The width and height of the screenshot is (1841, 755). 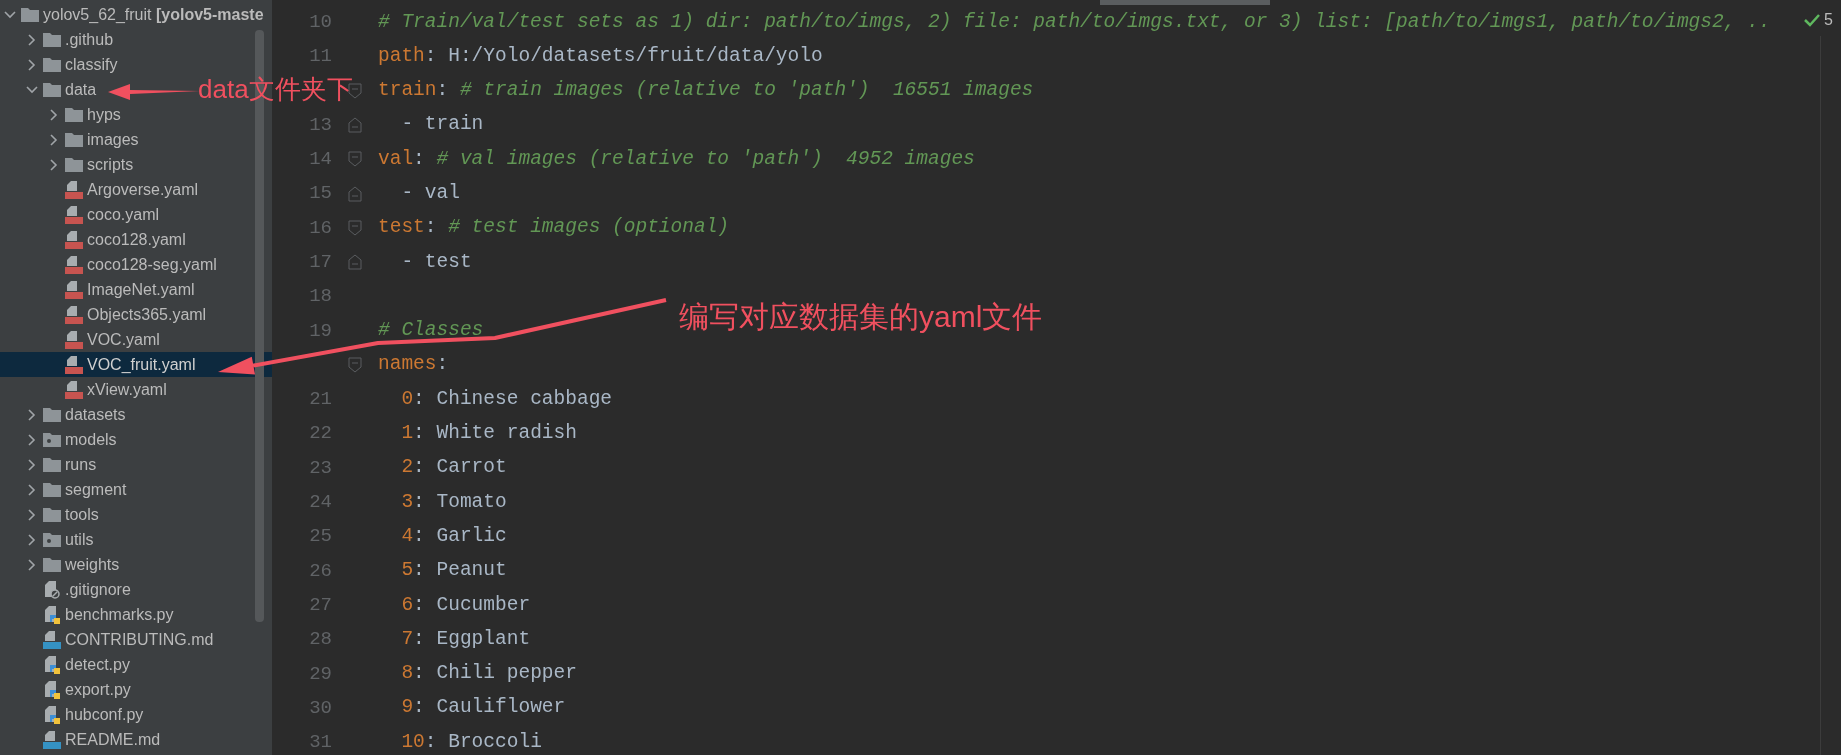 What do you see at coordinates (706, 91) in the screenshot?
I see `code-line: train: # train images (relative to 'path') 16551 images` at bounding box center [706, 91].